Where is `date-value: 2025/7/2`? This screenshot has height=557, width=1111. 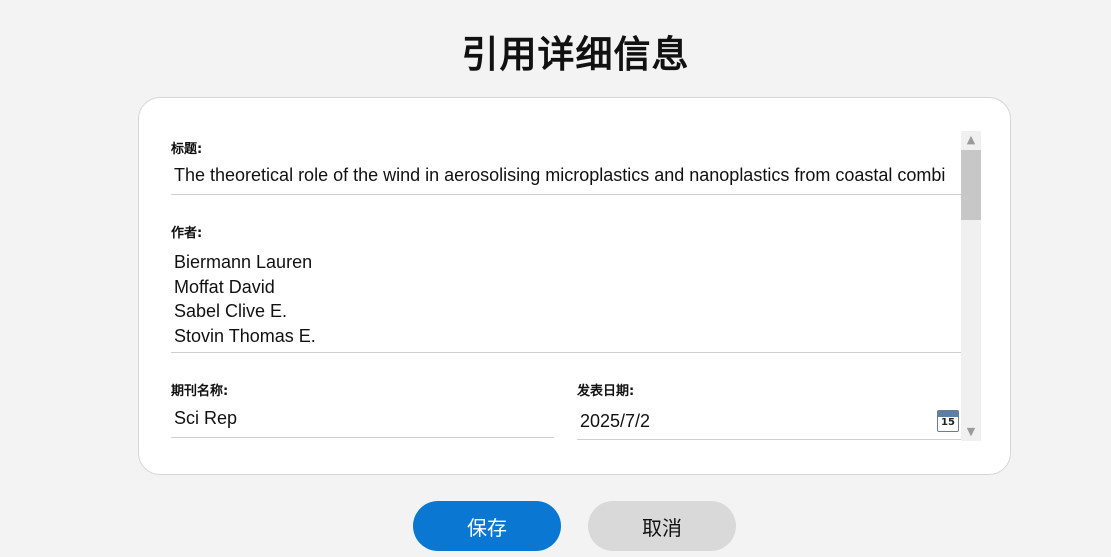
date-value: 2025/7/2 is located at coordinates (615, 420).